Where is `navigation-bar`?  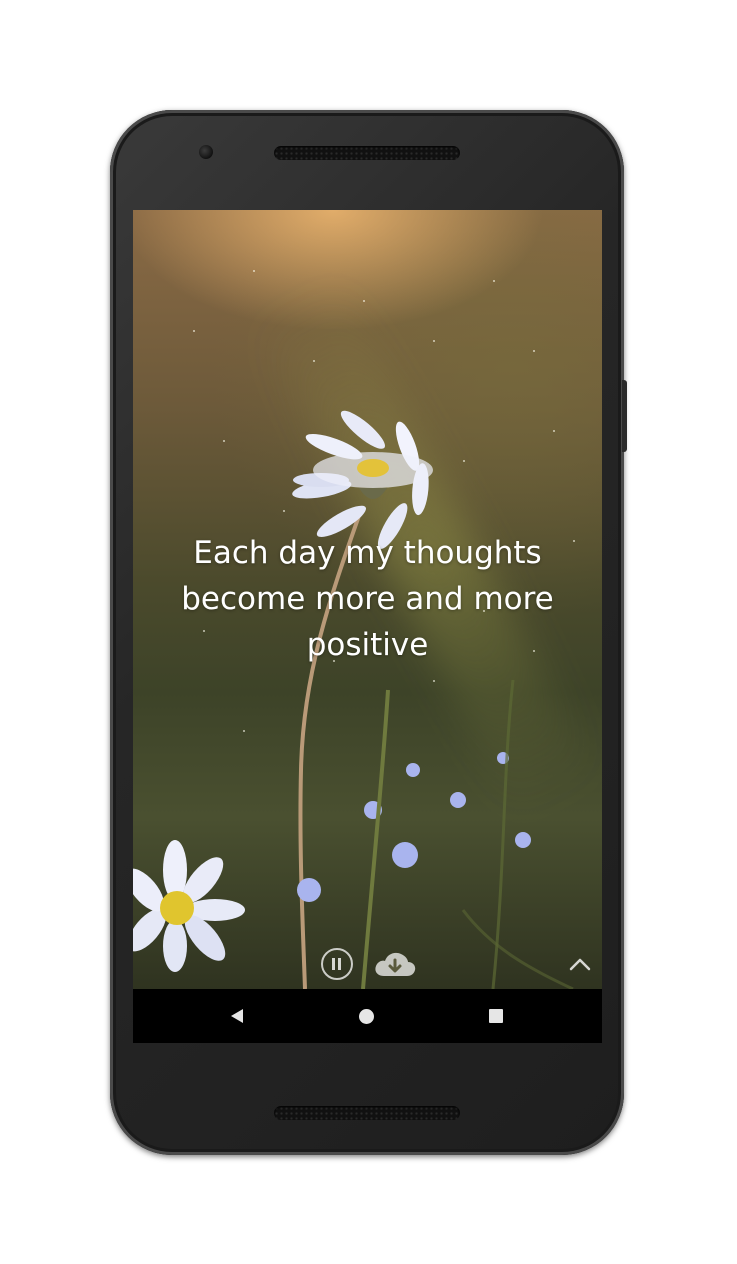
navigation-bar is located at coordinates (367, 1016).